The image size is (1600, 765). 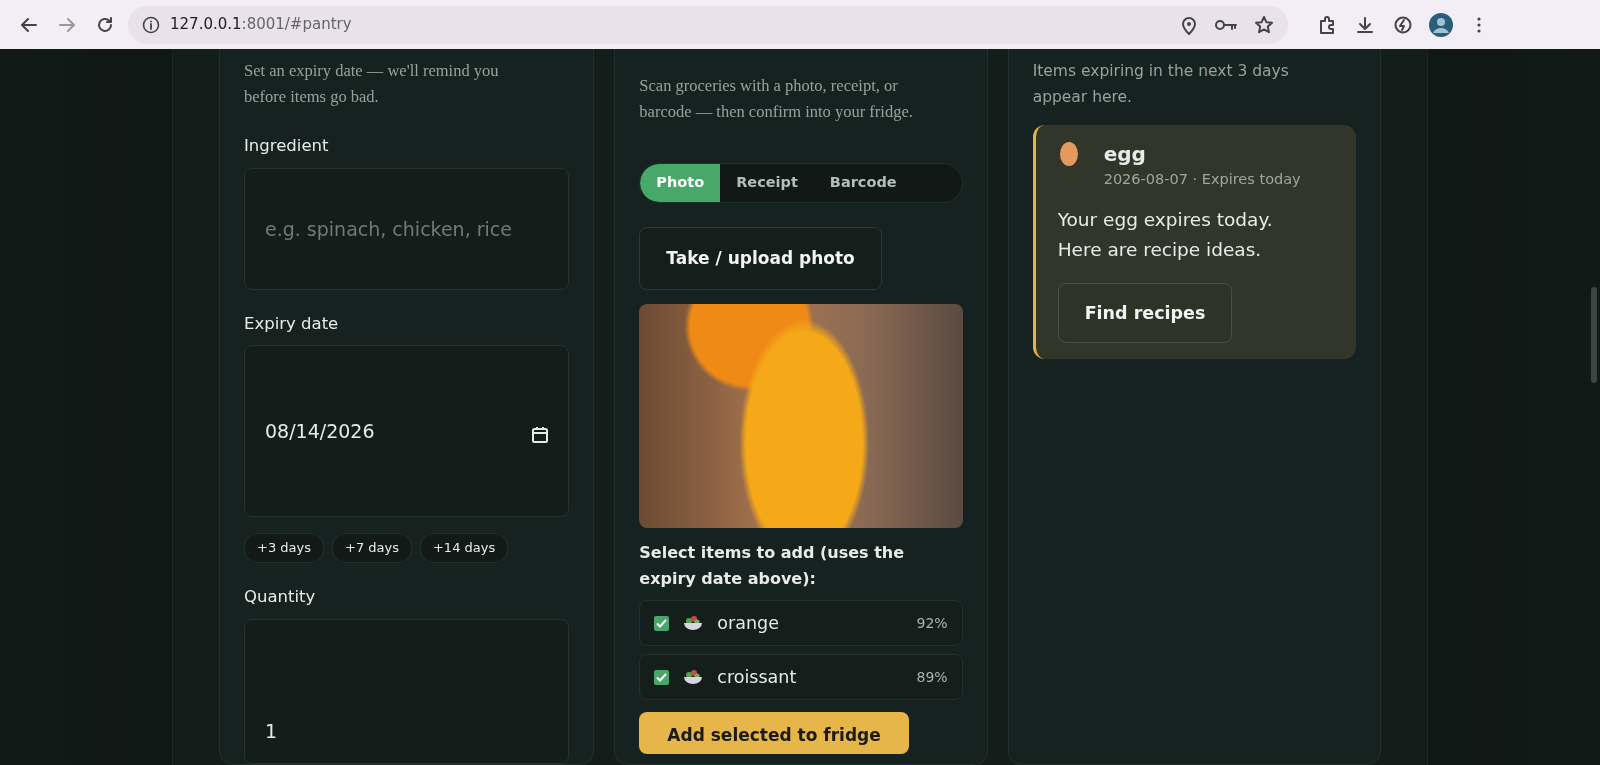 I want to click on item-name: croissant, so click(x=757, y=678).